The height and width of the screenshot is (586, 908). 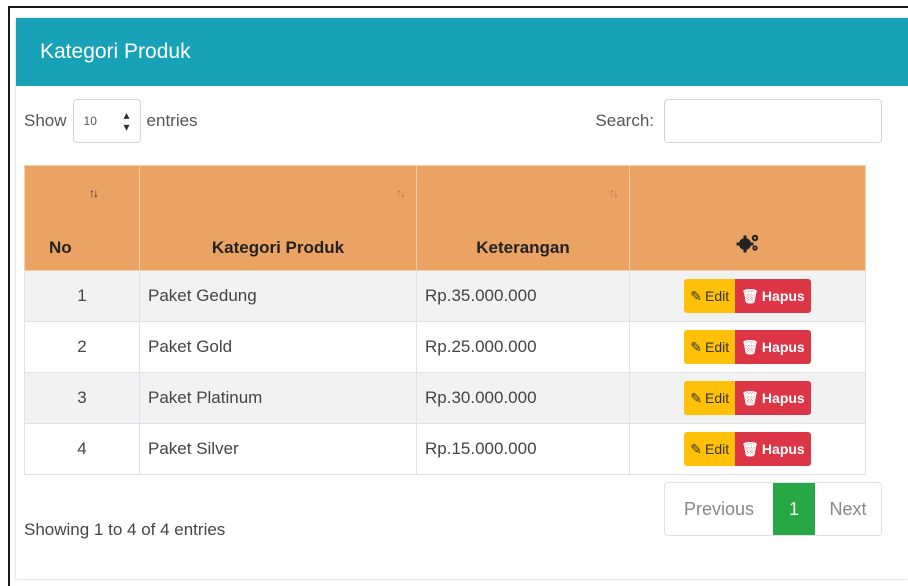 What do you see at coordinates (719, 509) in the screenshot?
I see `previous-page-button: Previous` at bounding box center [719, 509].